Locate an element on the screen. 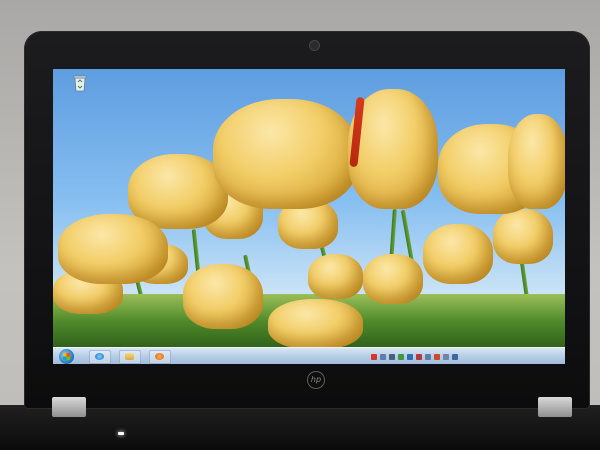 This screenshot has width=600, height=450. power-led is located at coordinates (121, 433).